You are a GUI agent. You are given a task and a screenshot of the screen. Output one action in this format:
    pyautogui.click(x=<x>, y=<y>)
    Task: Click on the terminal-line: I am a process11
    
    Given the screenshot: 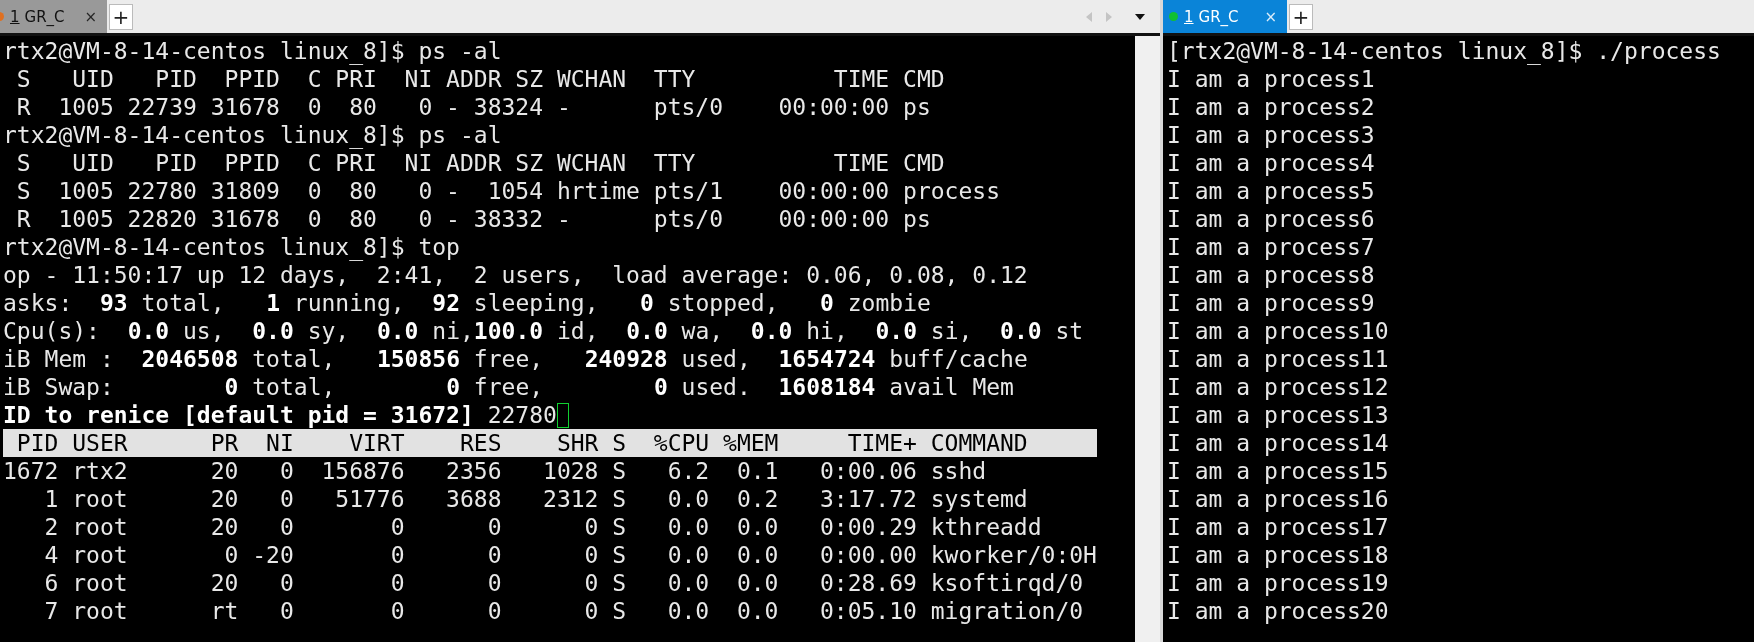 What is the action you would take?
    pyautogui.click(x=1278, y=359)
    